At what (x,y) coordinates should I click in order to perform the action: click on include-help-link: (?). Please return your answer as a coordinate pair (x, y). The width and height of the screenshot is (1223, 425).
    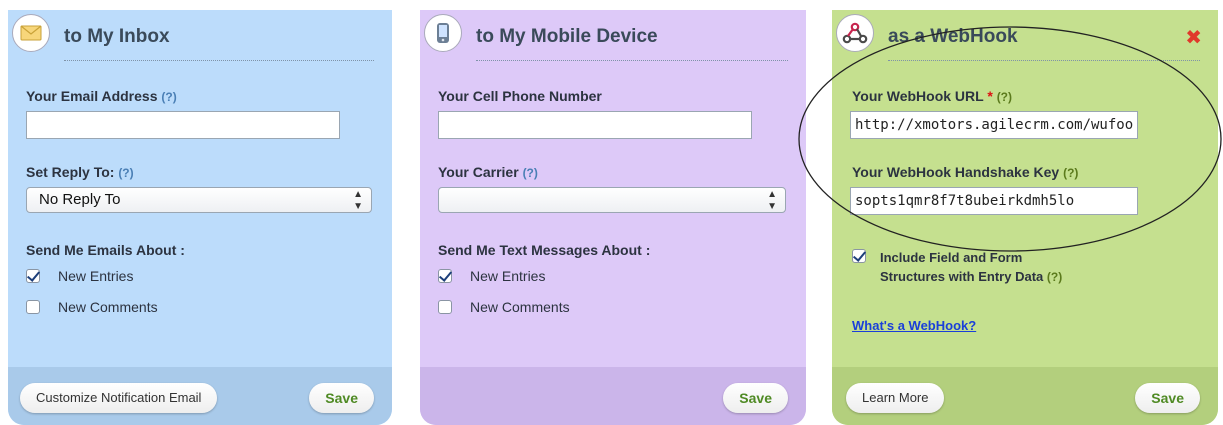
    Looking at the image, I should click on (1054, 277).